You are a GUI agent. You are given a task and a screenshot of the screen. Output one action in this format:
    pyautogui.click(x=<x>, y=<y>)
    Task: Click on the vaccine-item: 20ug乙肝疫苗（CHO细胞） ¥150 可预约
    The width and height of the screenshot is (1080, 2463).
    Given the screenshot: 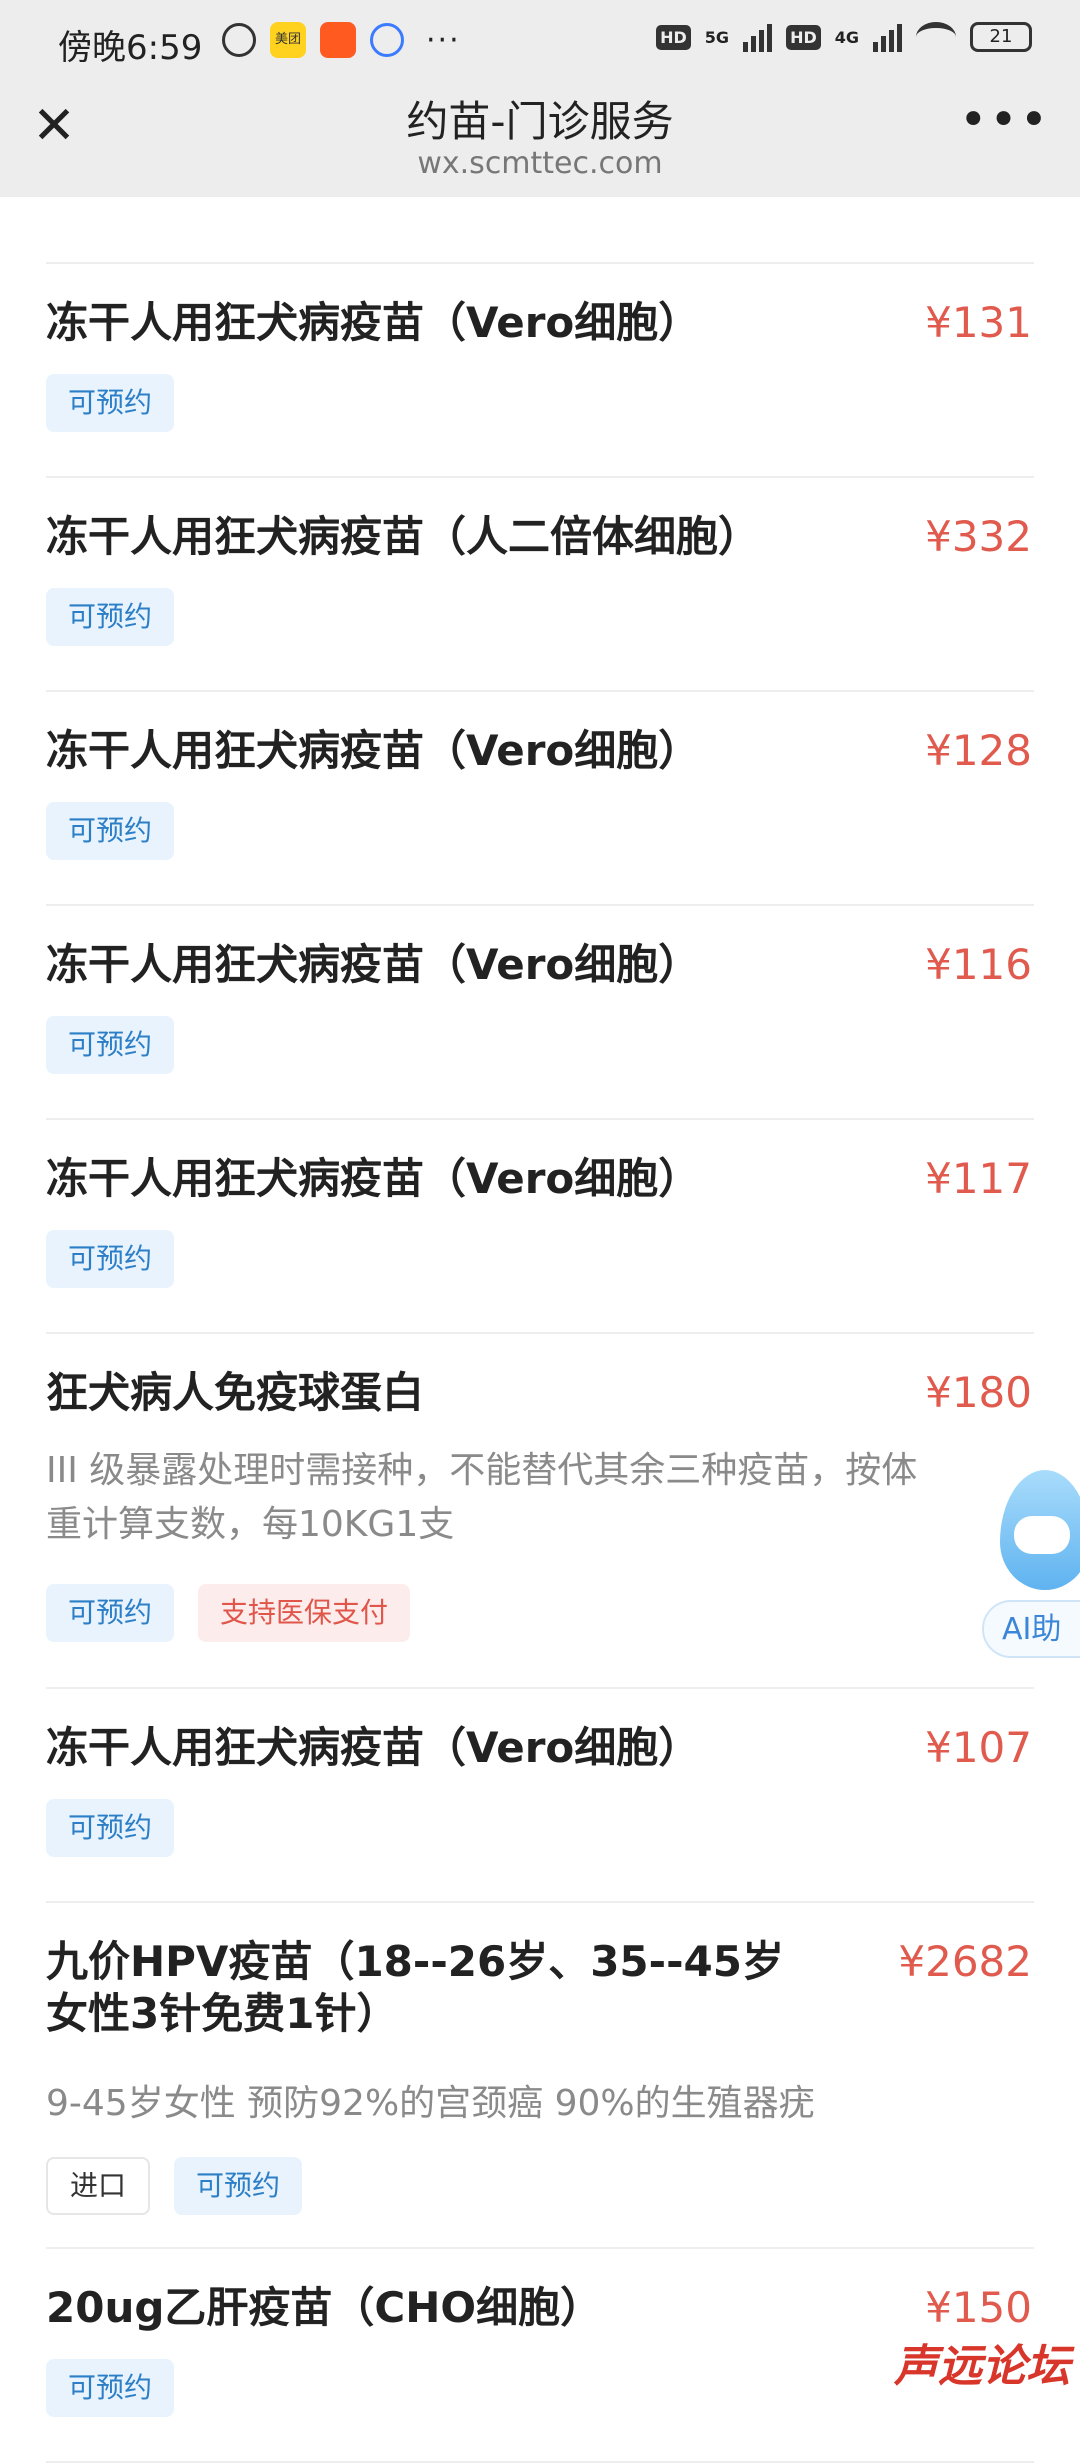 What is the action you would take?
    pyautogui.click(x=540, y=2356)
    